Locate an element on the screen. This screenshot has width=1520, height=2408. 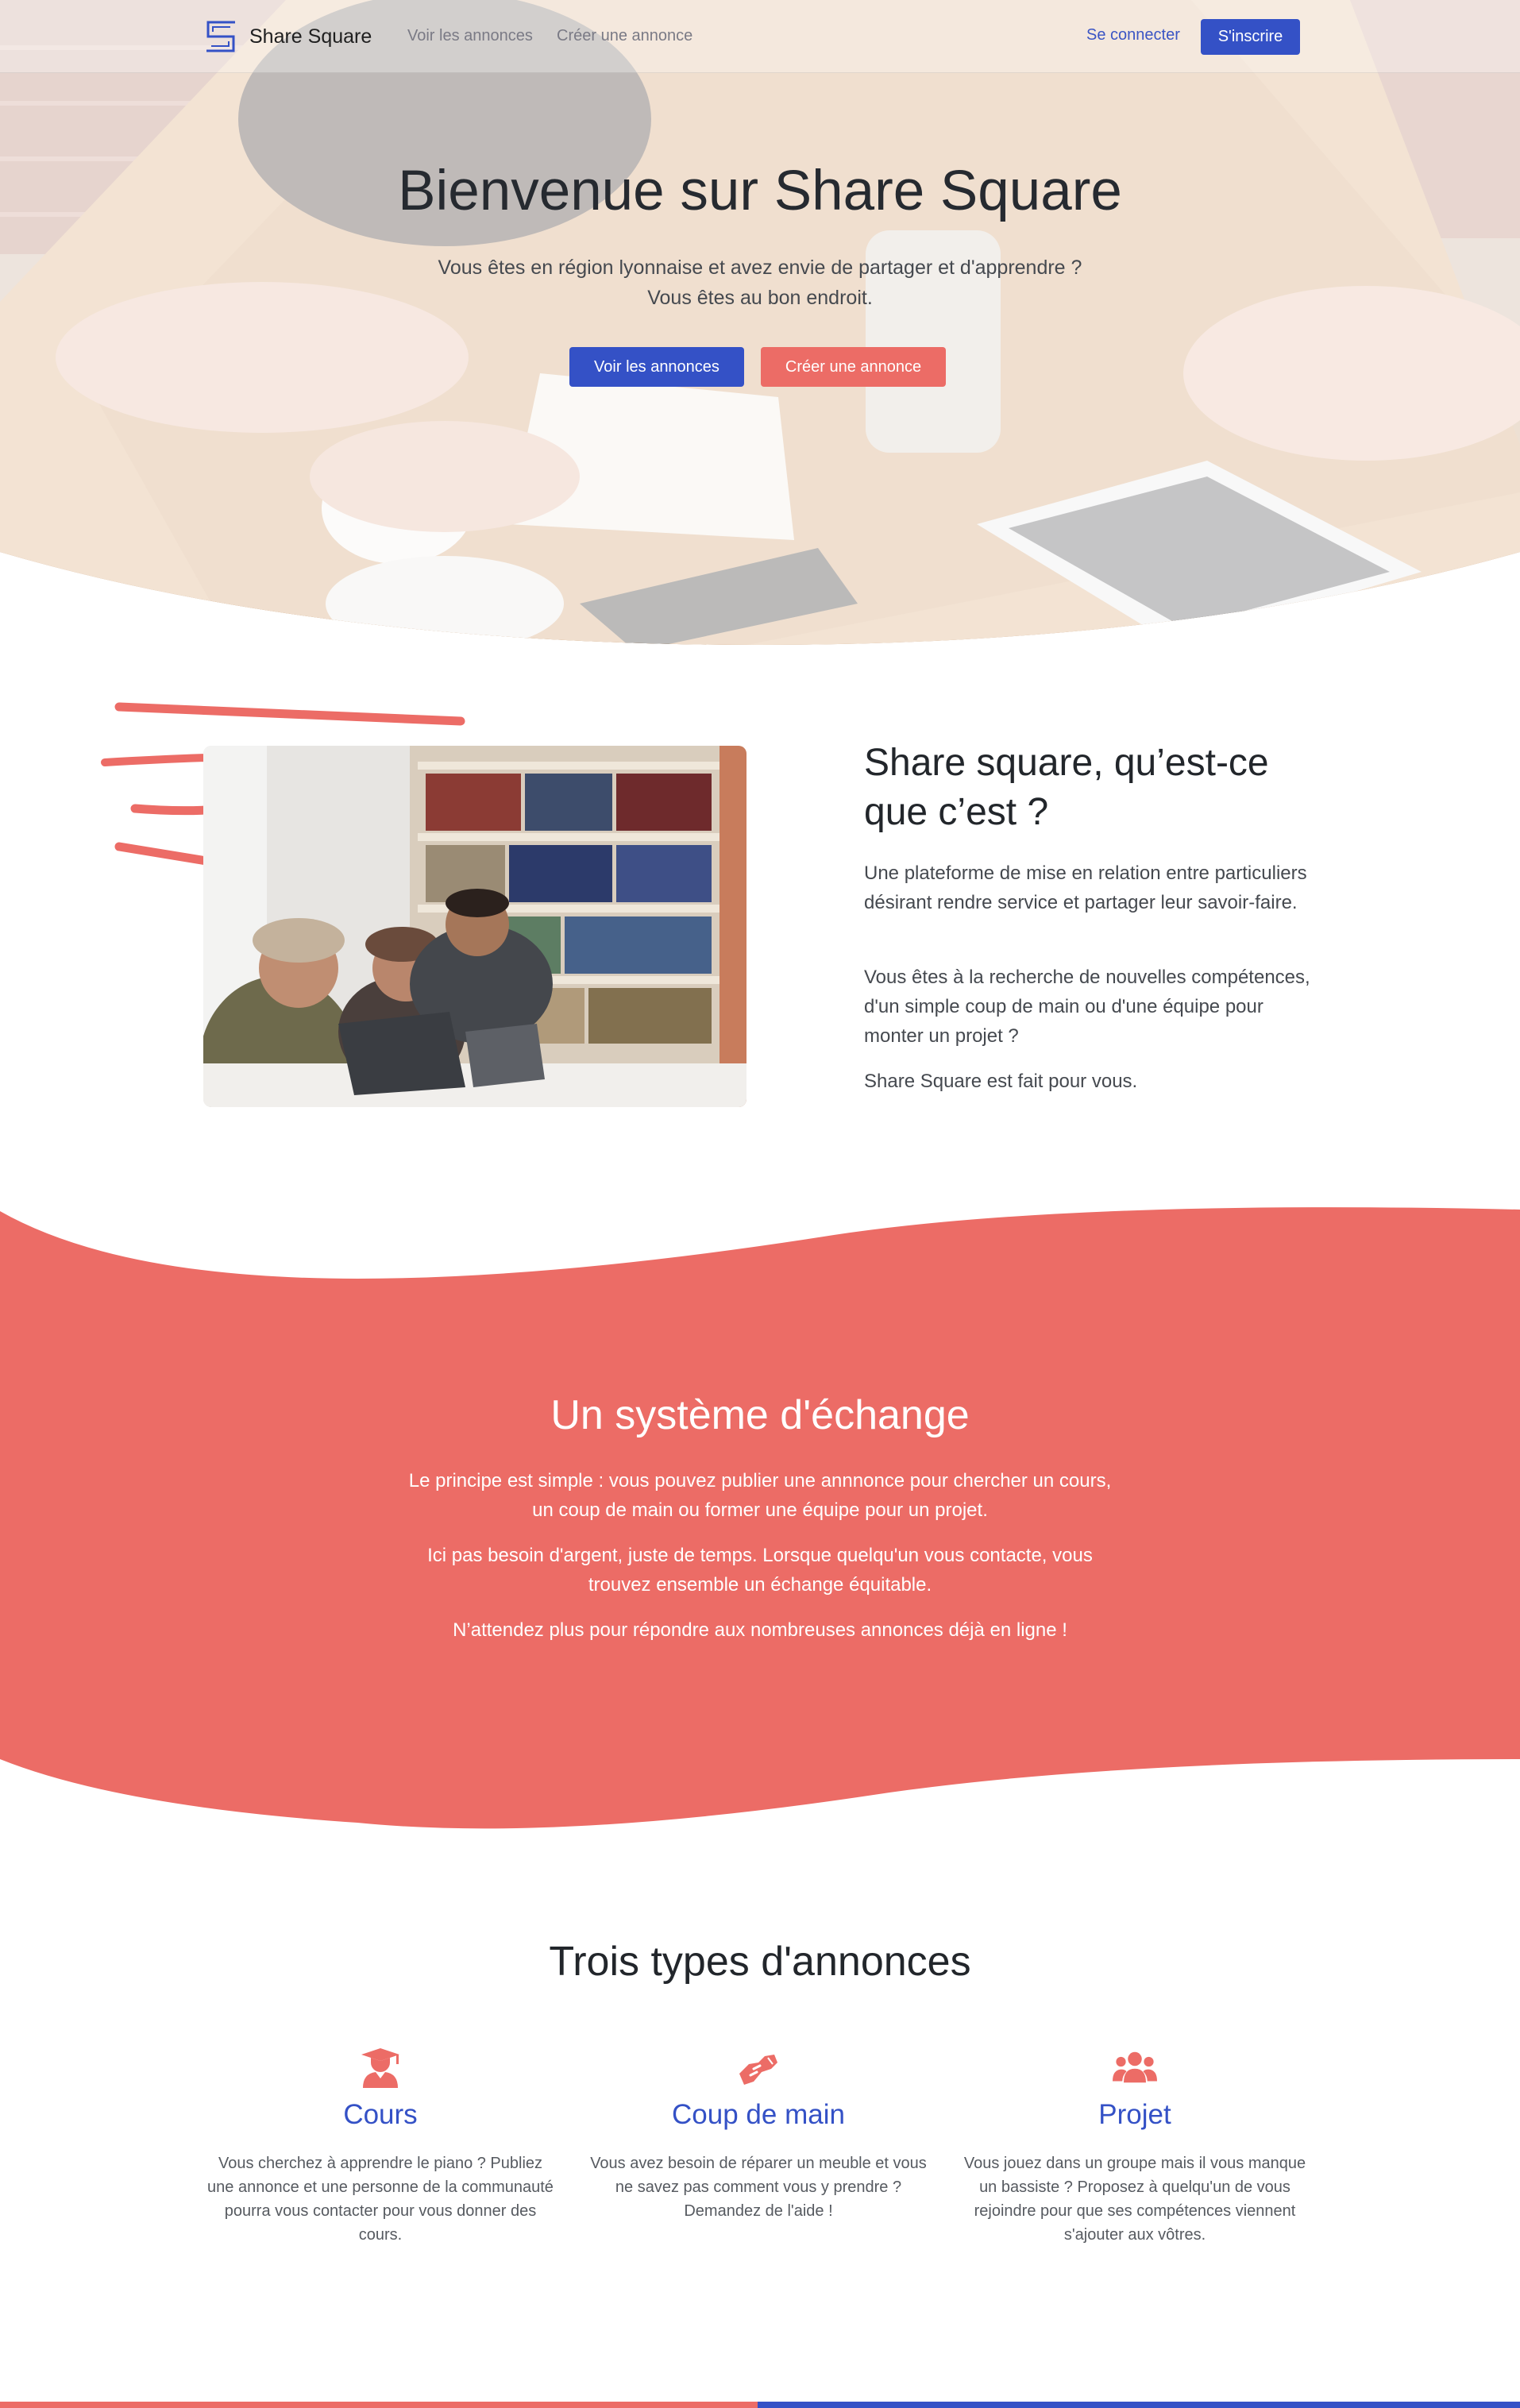
footer-color-bar is located at coordinates (760, 2405).